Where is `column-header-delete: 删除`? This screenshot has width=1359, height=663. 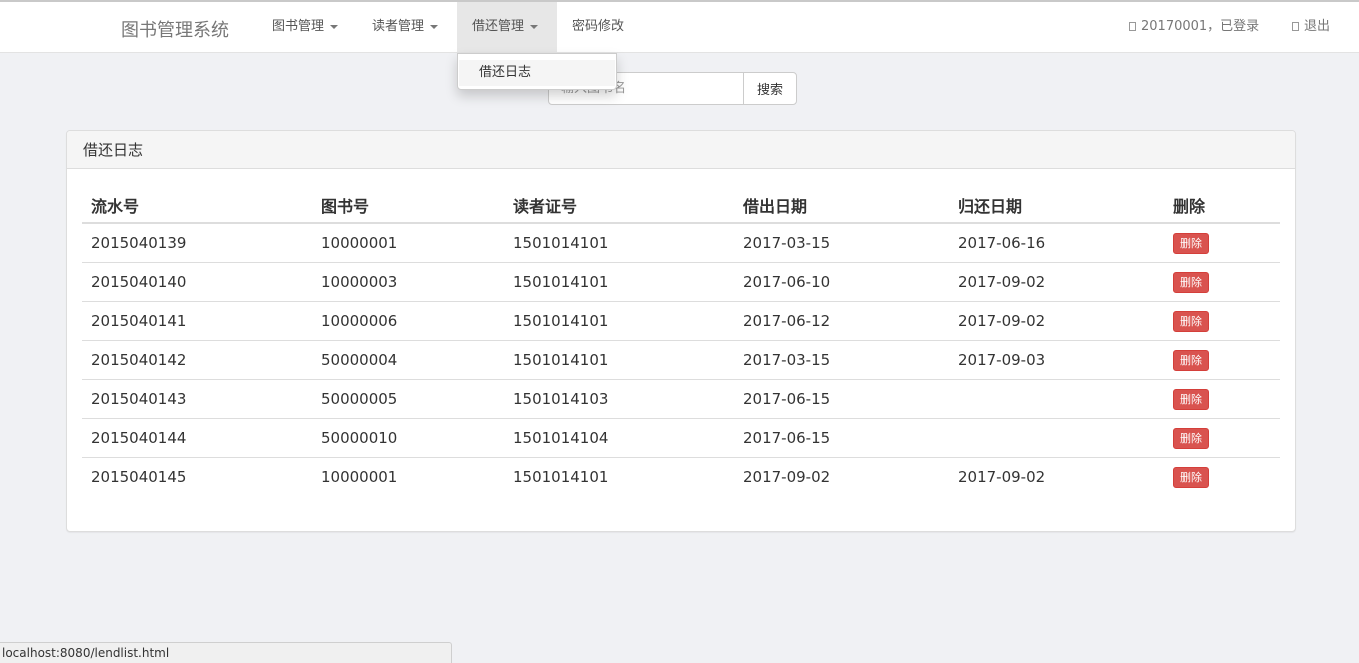
column-header-delete: 删除 is located at coordinates (1189, 206).